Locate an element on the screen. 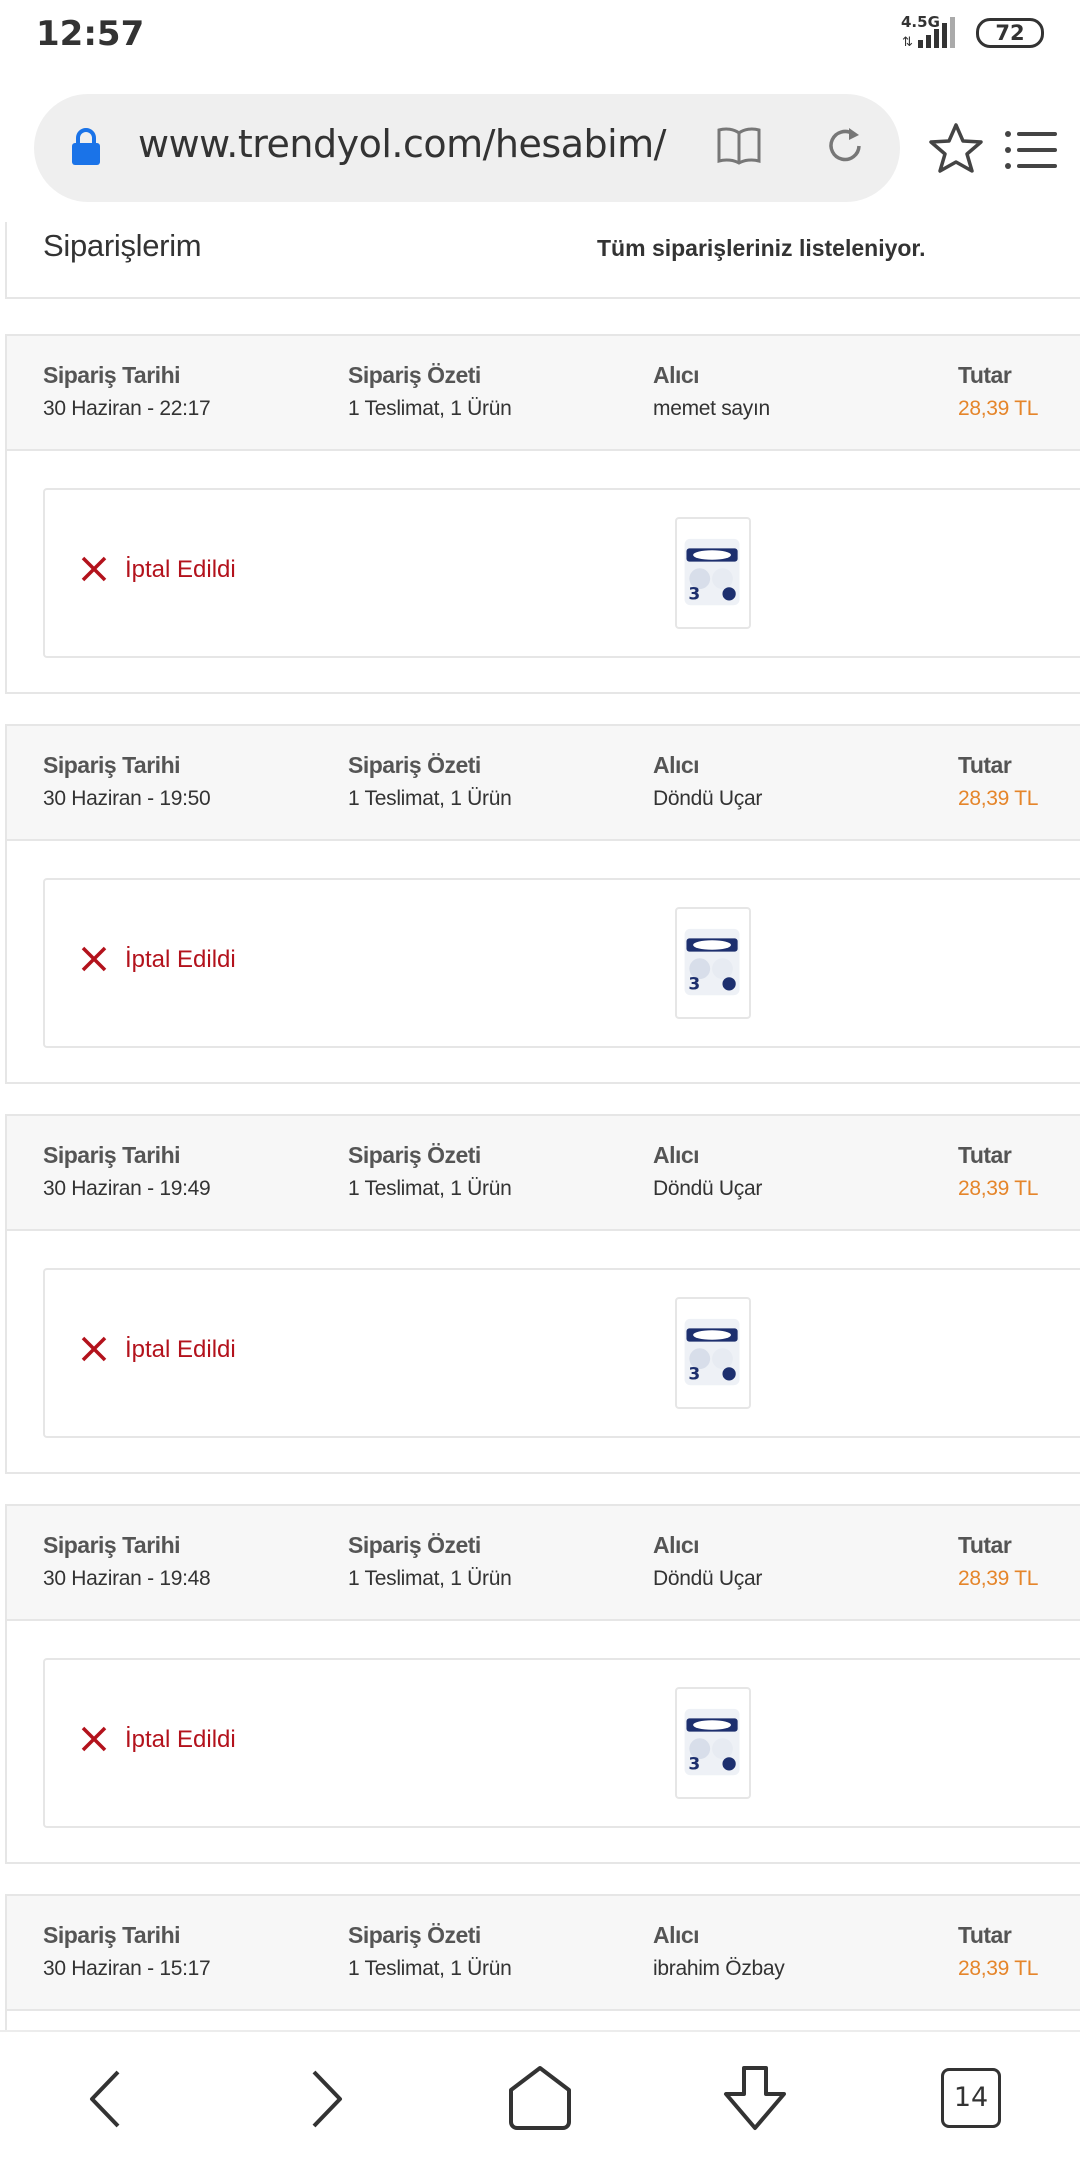 The image size is (1080, 2160). home-icon is located at coordinates (540, 2099).